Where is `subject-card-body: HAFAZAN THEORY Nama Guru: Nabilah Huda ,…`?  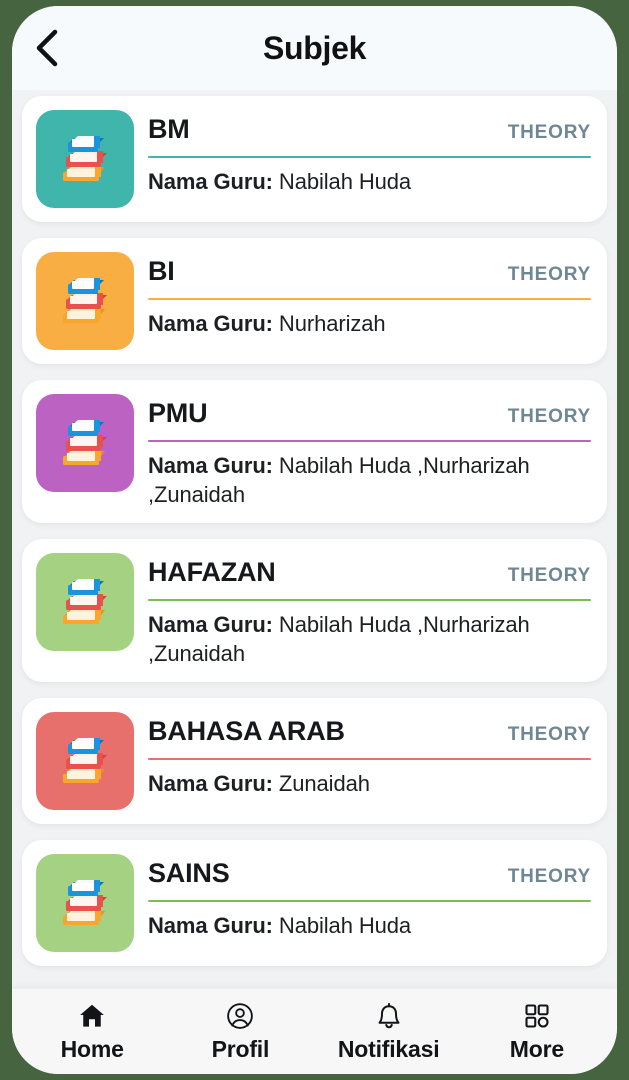 subject-card-body: HAFAZAN THEORY Nama Guru: Nabilah Huda ,… is located at coordinates (369, 610).